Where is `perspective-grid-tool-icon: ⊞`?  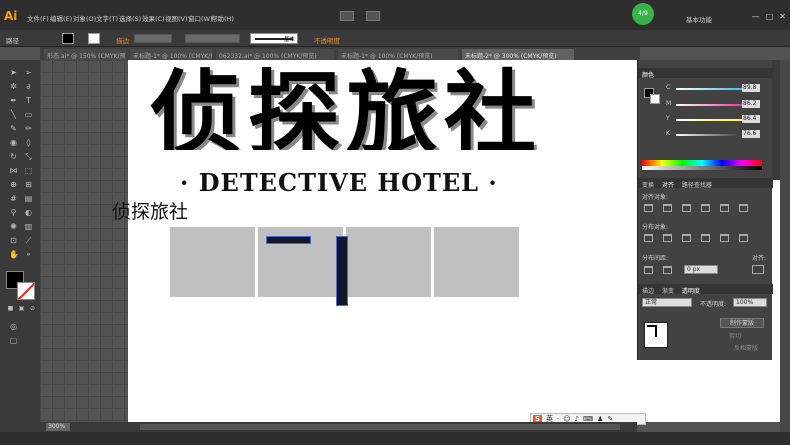
perspective-grid-tool-icon: ⊞ is located at coordinates (28, 184).